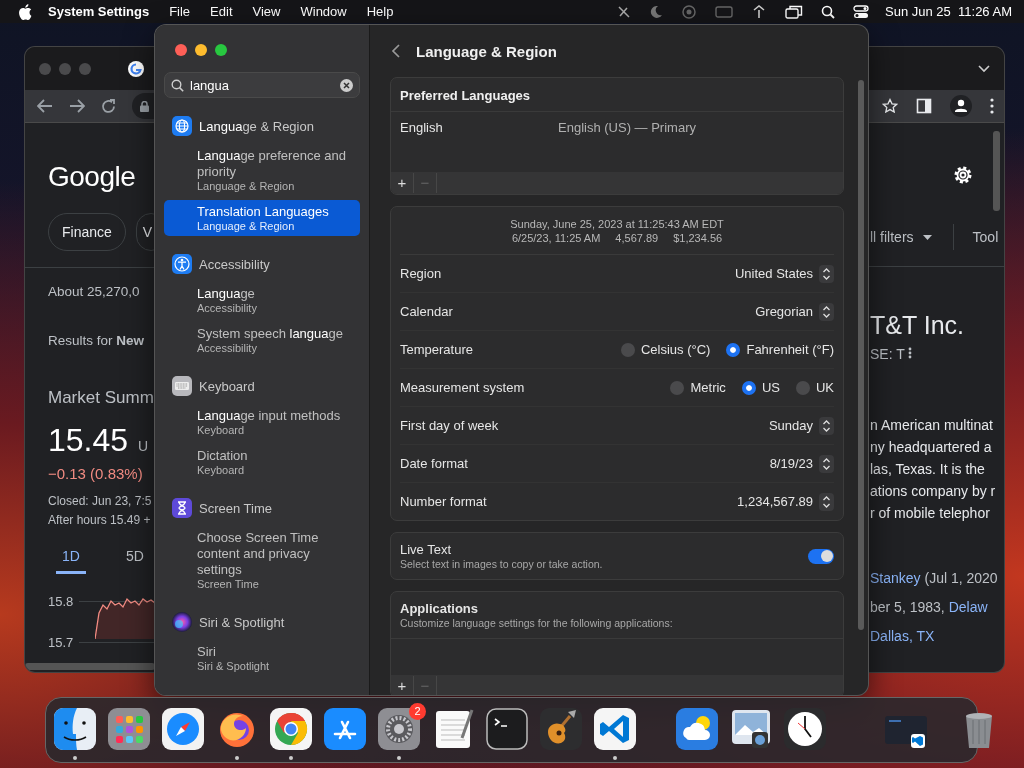  I want to click on result-title: Language, so click(226, 294).